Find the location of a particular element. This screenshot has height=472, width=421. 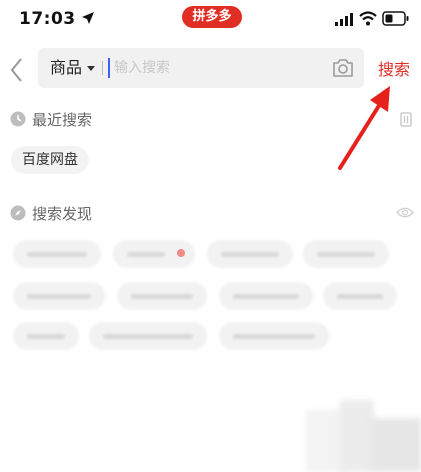

discover-title: 搜索发现 is located at coordinates (62, 214).